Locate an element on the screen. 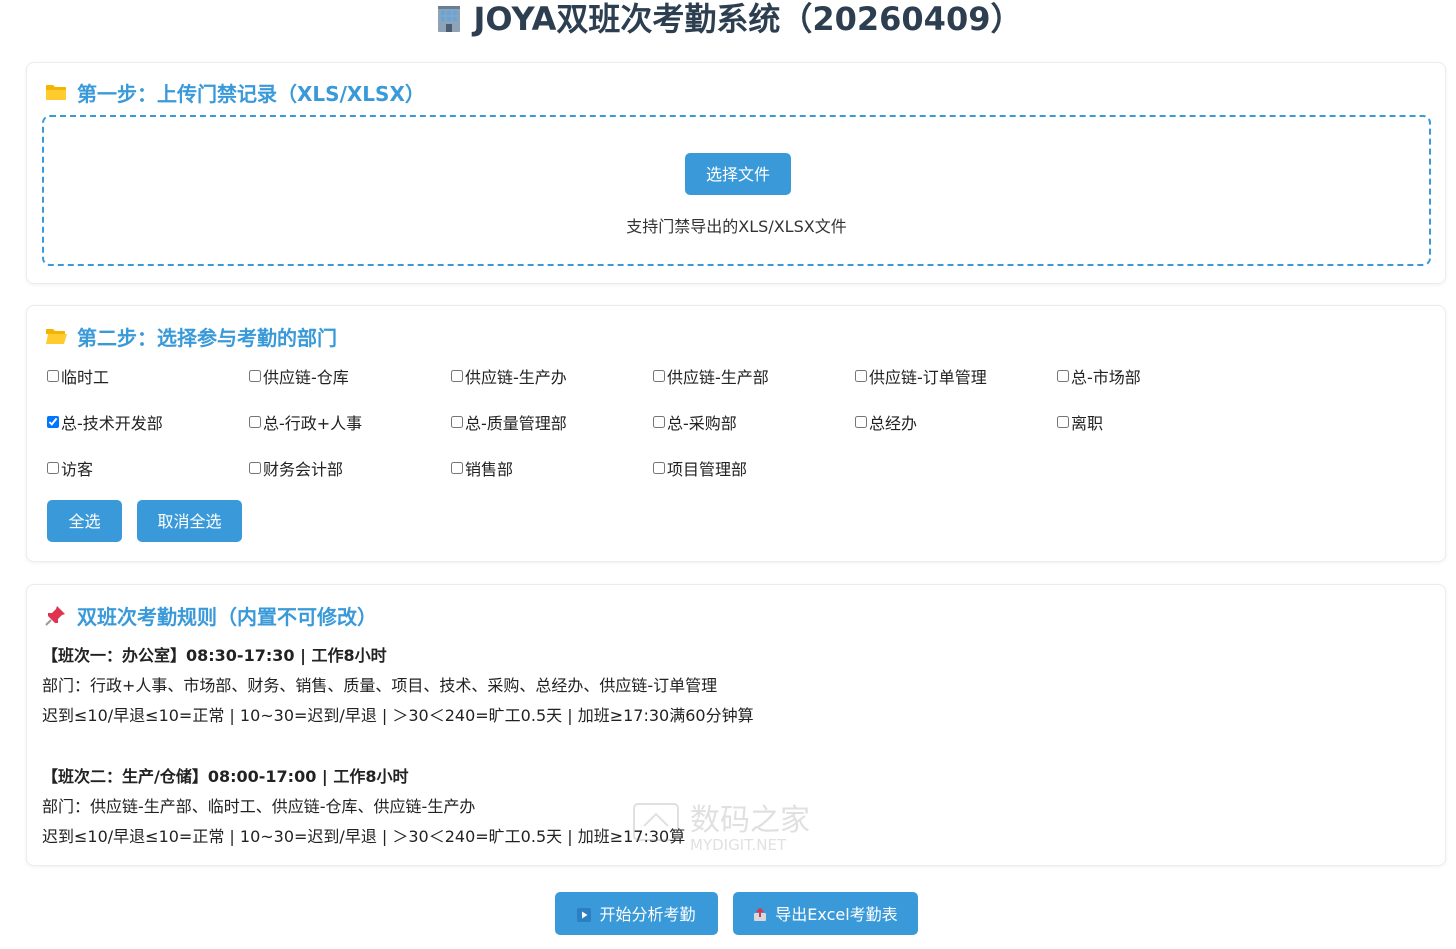 This screenshot has width=1456, height=949. choose-file-button: 选择文件 is located at coordinates (738, 174).